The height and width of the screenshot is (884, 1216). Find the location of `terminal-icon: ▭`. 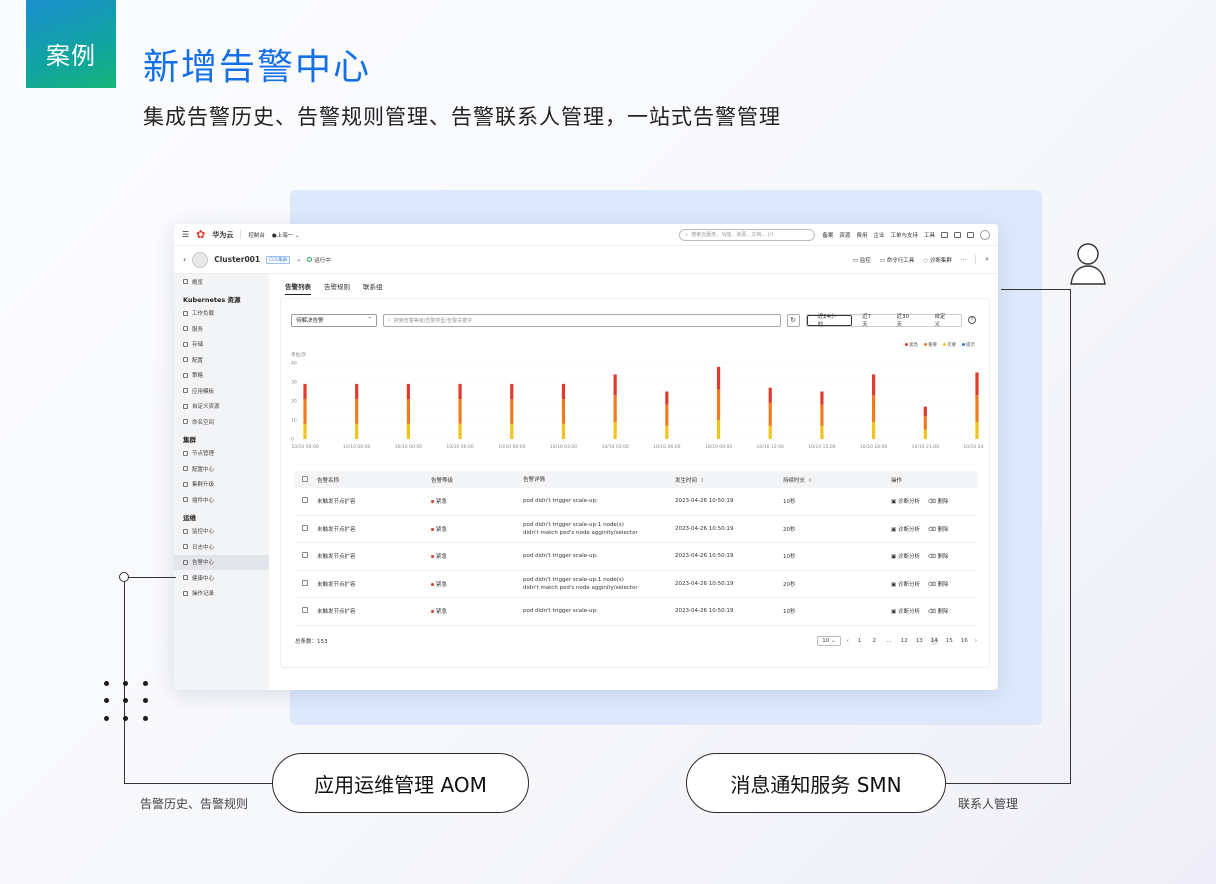

terminal-icon: ▭ is located at coordinates (883, 260).